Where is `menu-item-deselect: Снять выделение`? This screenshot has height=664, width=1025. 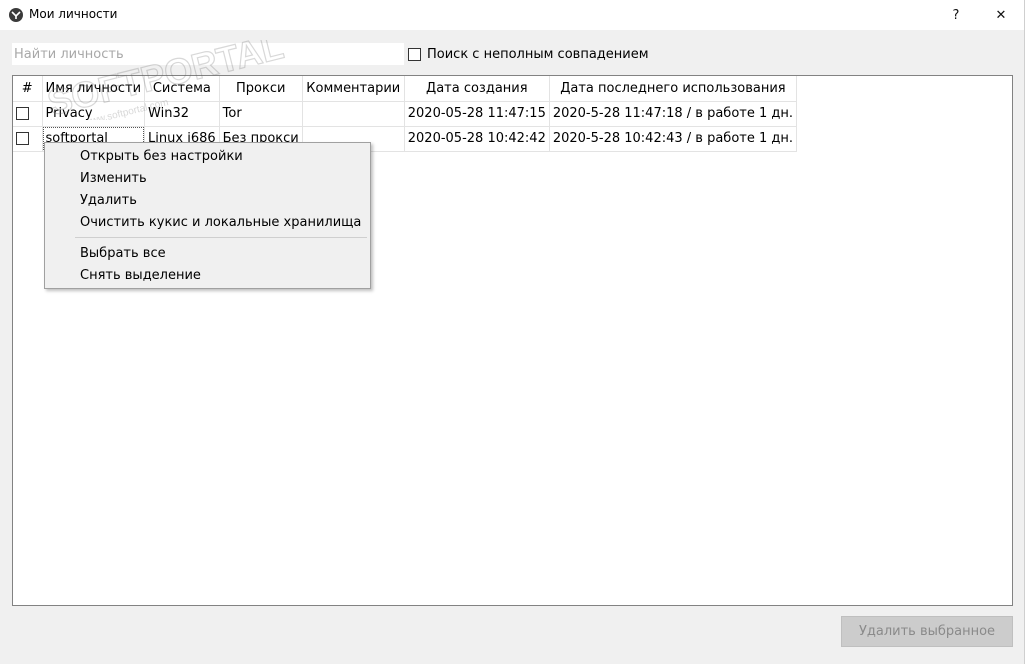
menu-item-deselect: Снять выделение is located at coordinates (207, 276).